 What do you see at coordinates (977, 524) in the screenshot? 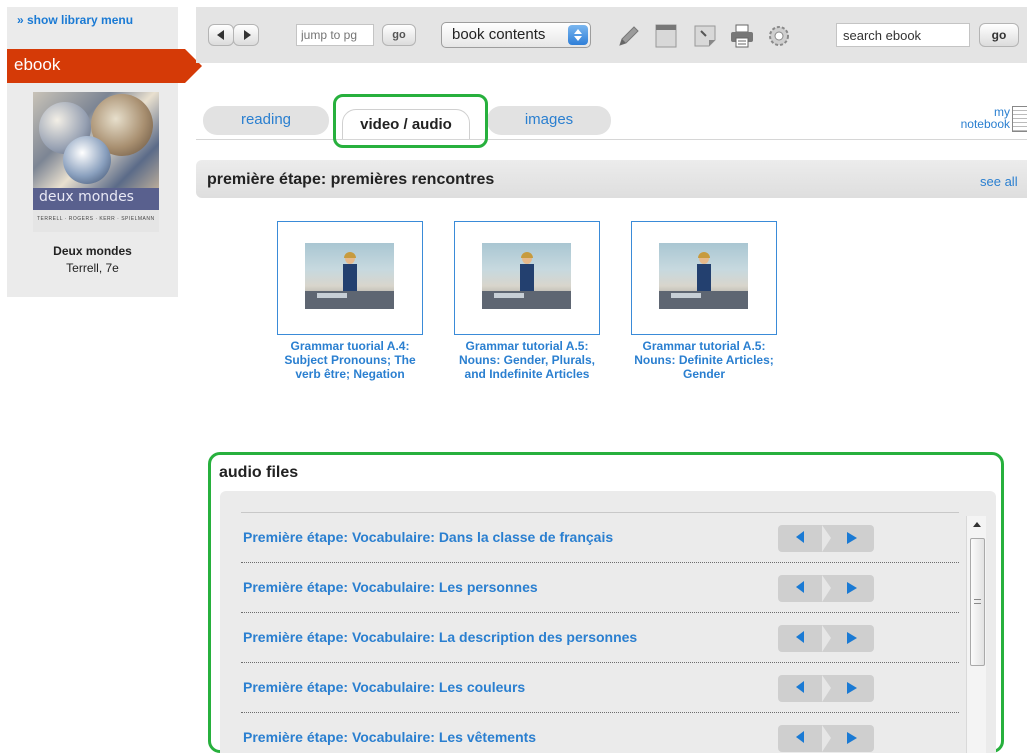
I see `scroll-up-arrow-icon` at bounding box center [977, 524].